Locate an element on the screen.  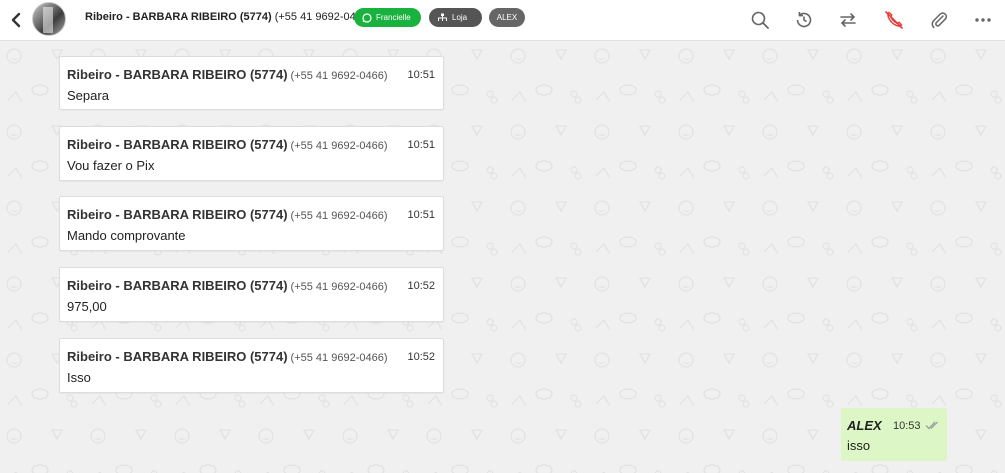
message-text: isso is located at coordinates (859, 445).